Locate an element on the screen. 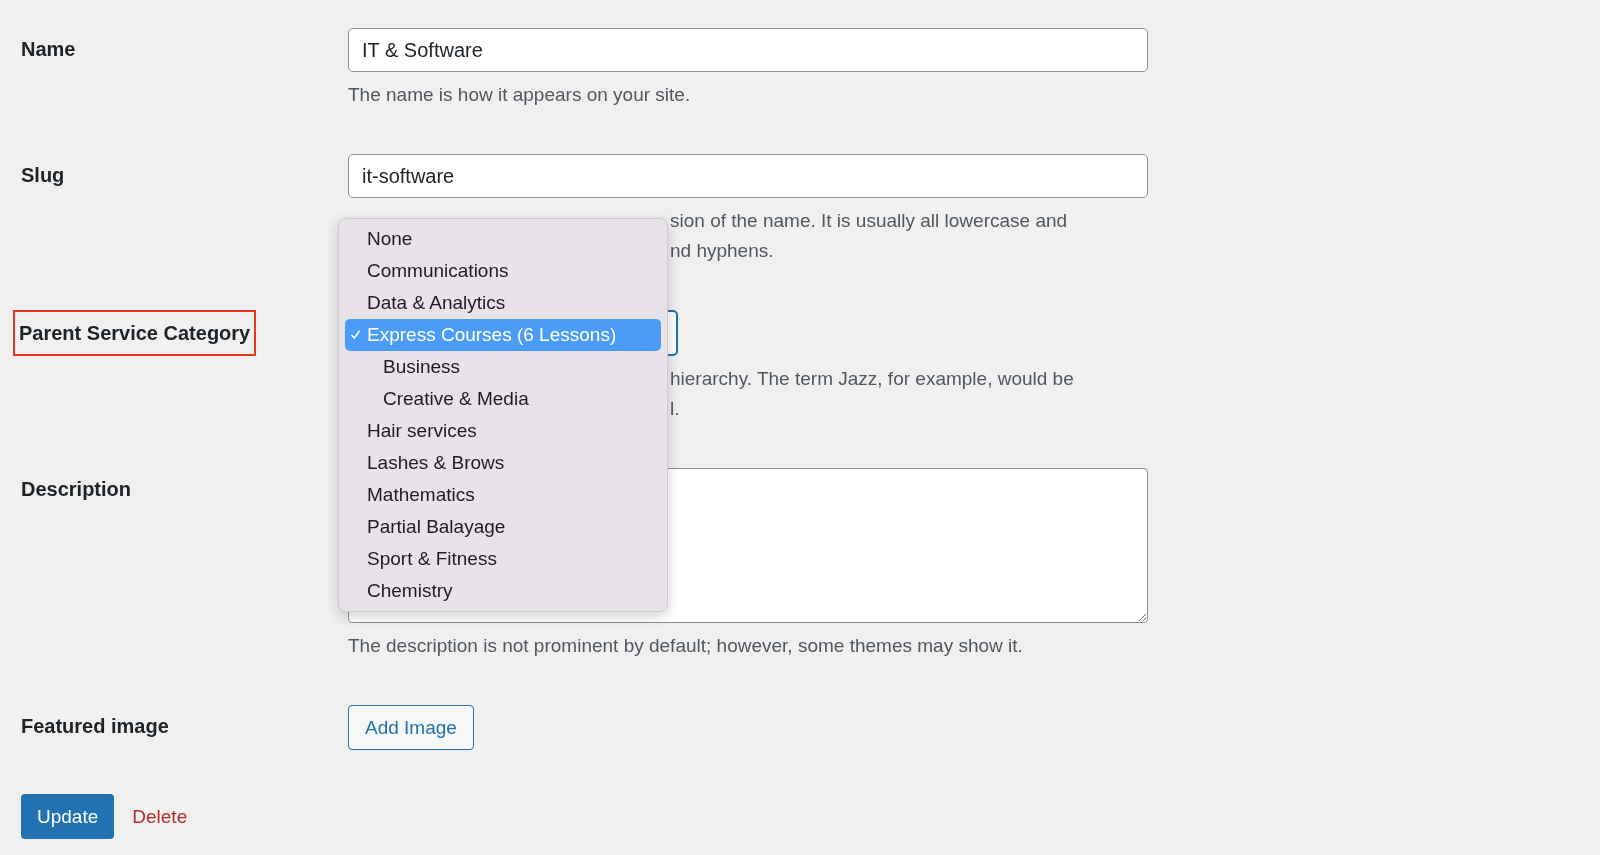 This screenshot has width=1600, height=855. menu-option: Chemistry is located at coordinates (503, 591).